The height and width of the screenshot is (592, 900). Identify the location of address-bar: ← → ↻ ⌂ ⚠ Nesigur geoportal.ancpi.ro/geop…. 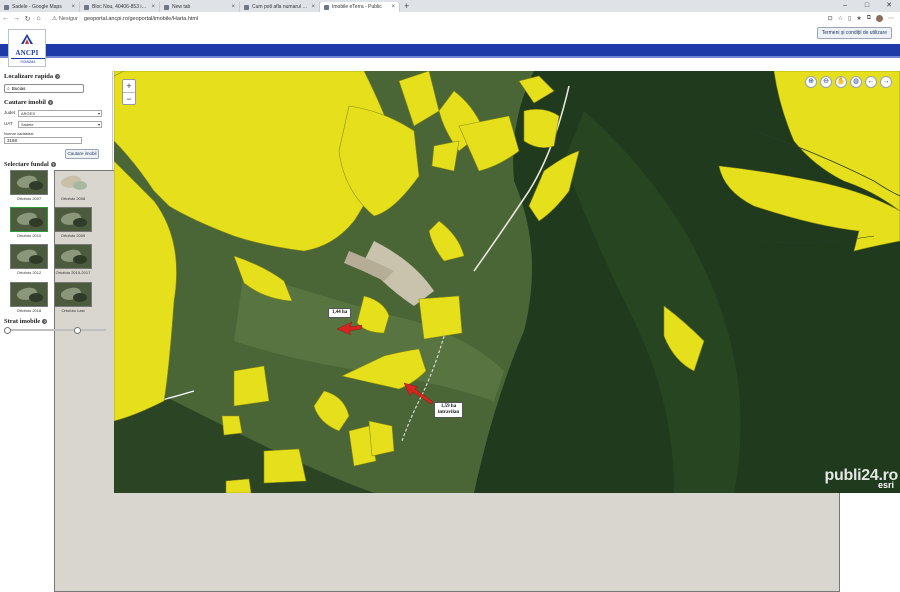
(450, 19).